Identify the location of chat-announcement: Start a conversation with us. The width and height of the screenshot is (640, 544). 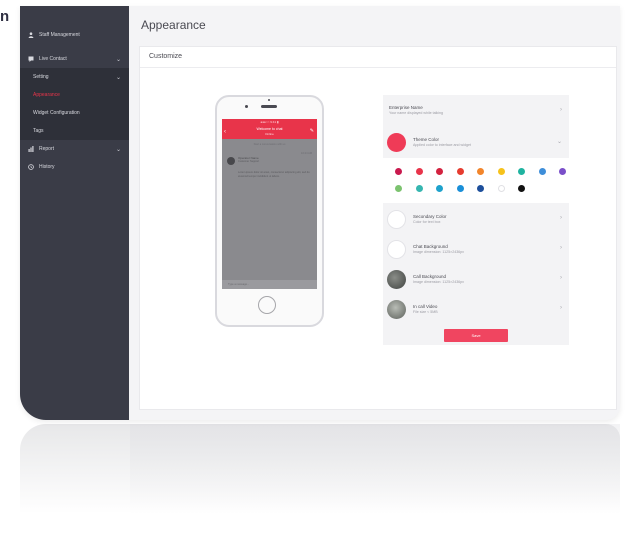
(269, 144).